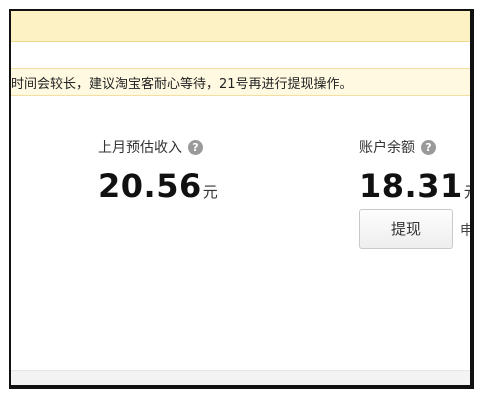  I want to click on account-balance-label: 账户余额, so click(387, 148).